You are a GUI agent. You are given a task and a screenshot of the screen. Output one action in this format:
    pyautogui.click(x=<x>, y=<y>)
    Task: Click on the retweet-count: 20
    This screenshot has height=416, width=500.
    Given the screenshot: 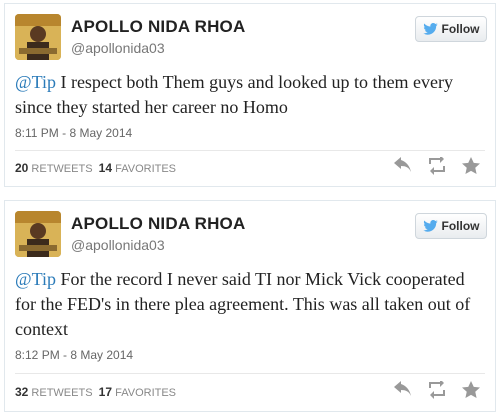 What is the action you would take?
    pyautogui.click(x=21, y=168)
    